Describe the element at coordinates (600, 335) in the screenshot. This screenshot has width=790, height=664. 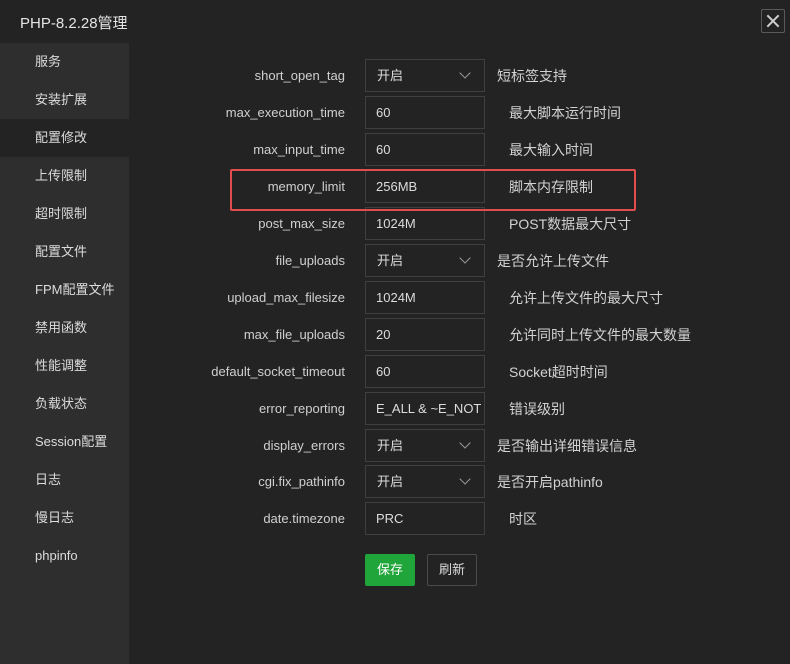
I see `setting-description: 允许同时上传文件的最大数量` at that location.